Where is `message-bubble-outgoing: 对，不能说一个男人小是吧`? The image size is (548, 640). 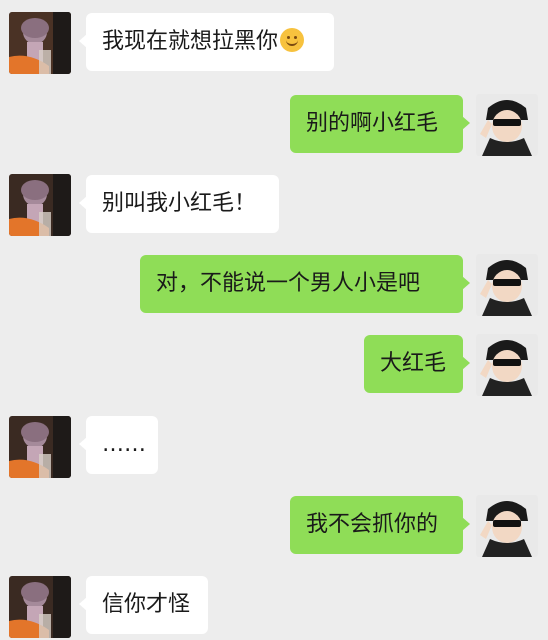 message-bubble-outgoing: 对，不能说一个男人小是吧 is located at coordinates (305, 284).